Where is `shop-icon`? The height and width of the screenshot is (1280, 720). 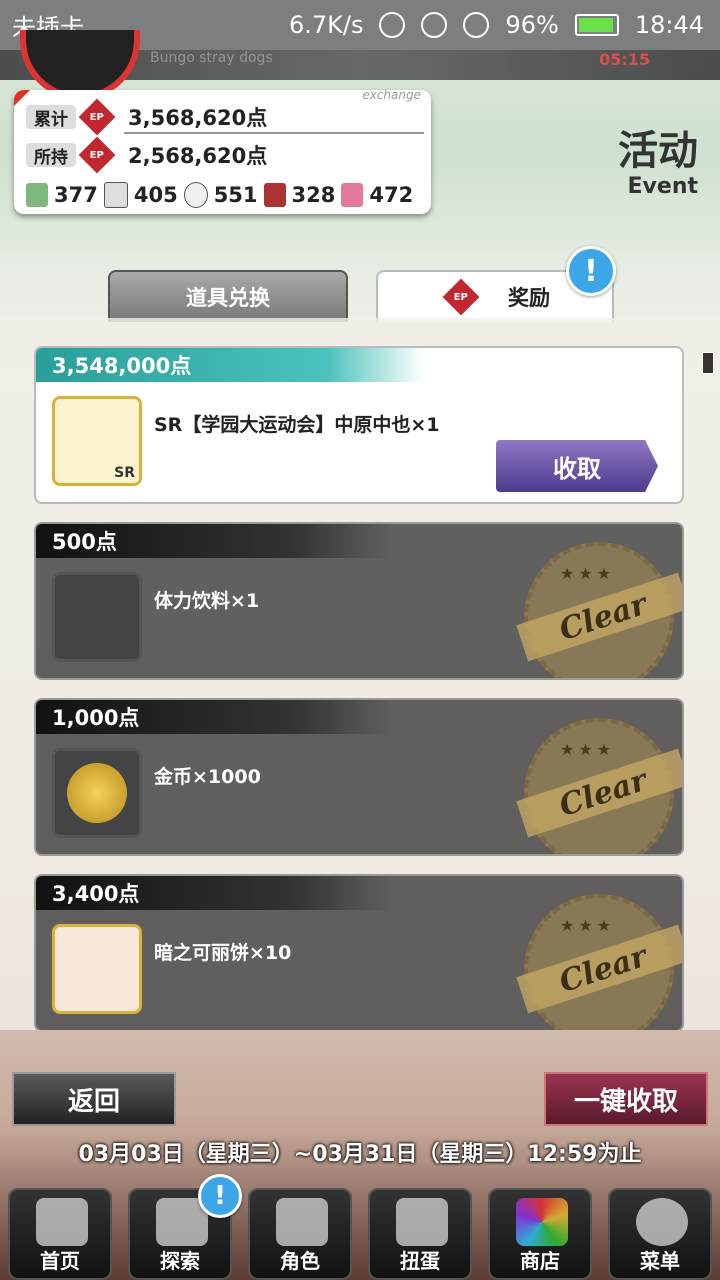
shop-icon is located at coordinates (542, 1222).